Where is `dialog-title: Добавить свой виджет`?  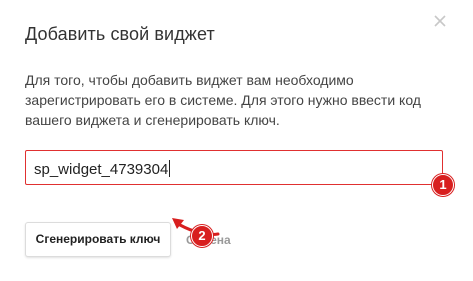 dialog-title: Добавить свой виджет is located at coordinates (120, 34).